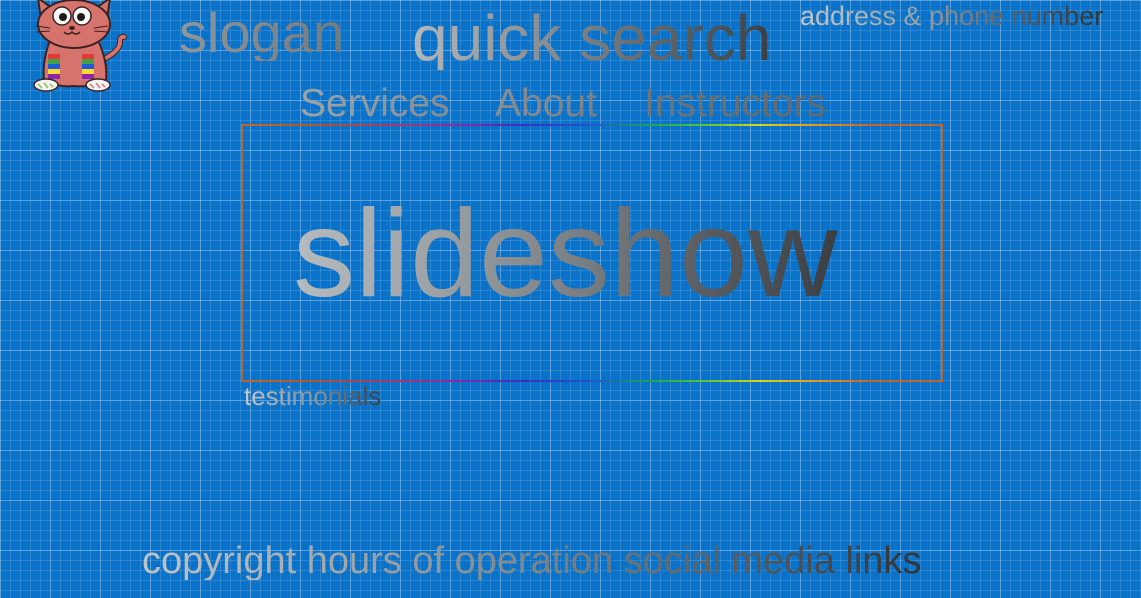  I want to click on nav-item-about: About, so click(546, 103).